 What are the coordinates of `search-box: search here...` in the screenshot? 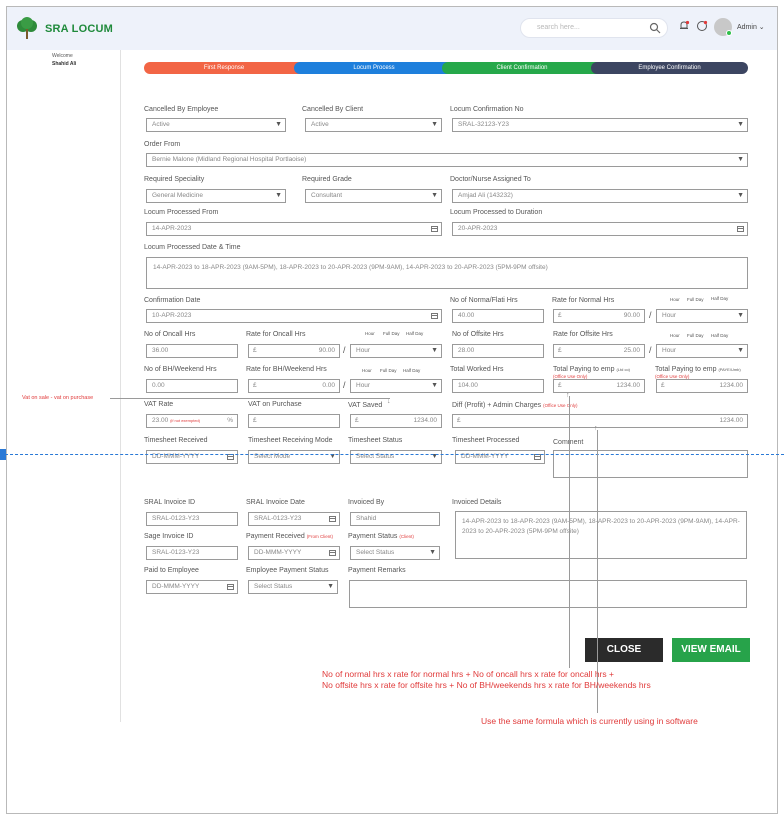 It's located at (594, 28).